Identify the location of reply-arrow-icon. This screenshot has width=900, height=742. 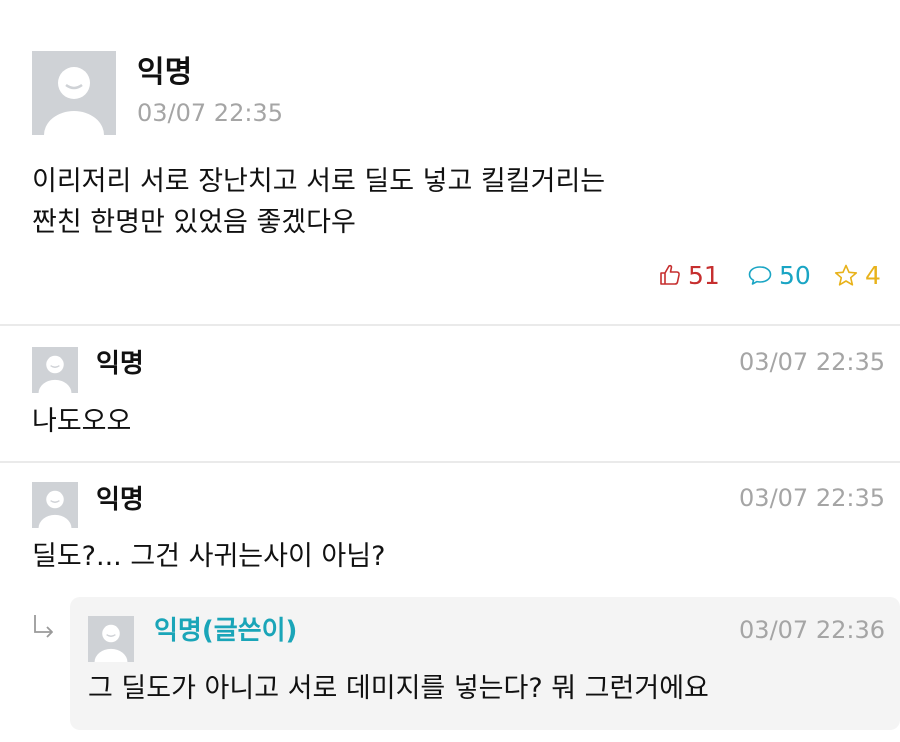
(45, 627).